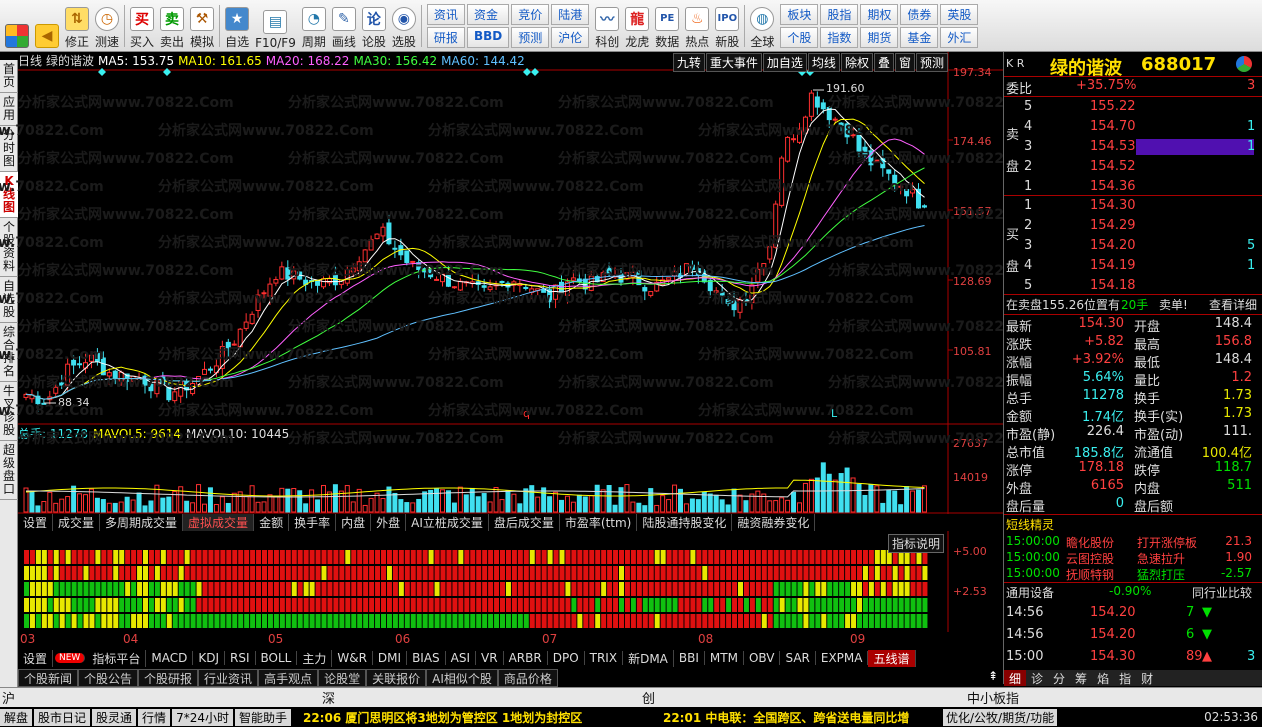 Image resolution: width=1262 pixels, height=727 pixels. I want to click on vtab-kline: K线图, so click(9, 195).